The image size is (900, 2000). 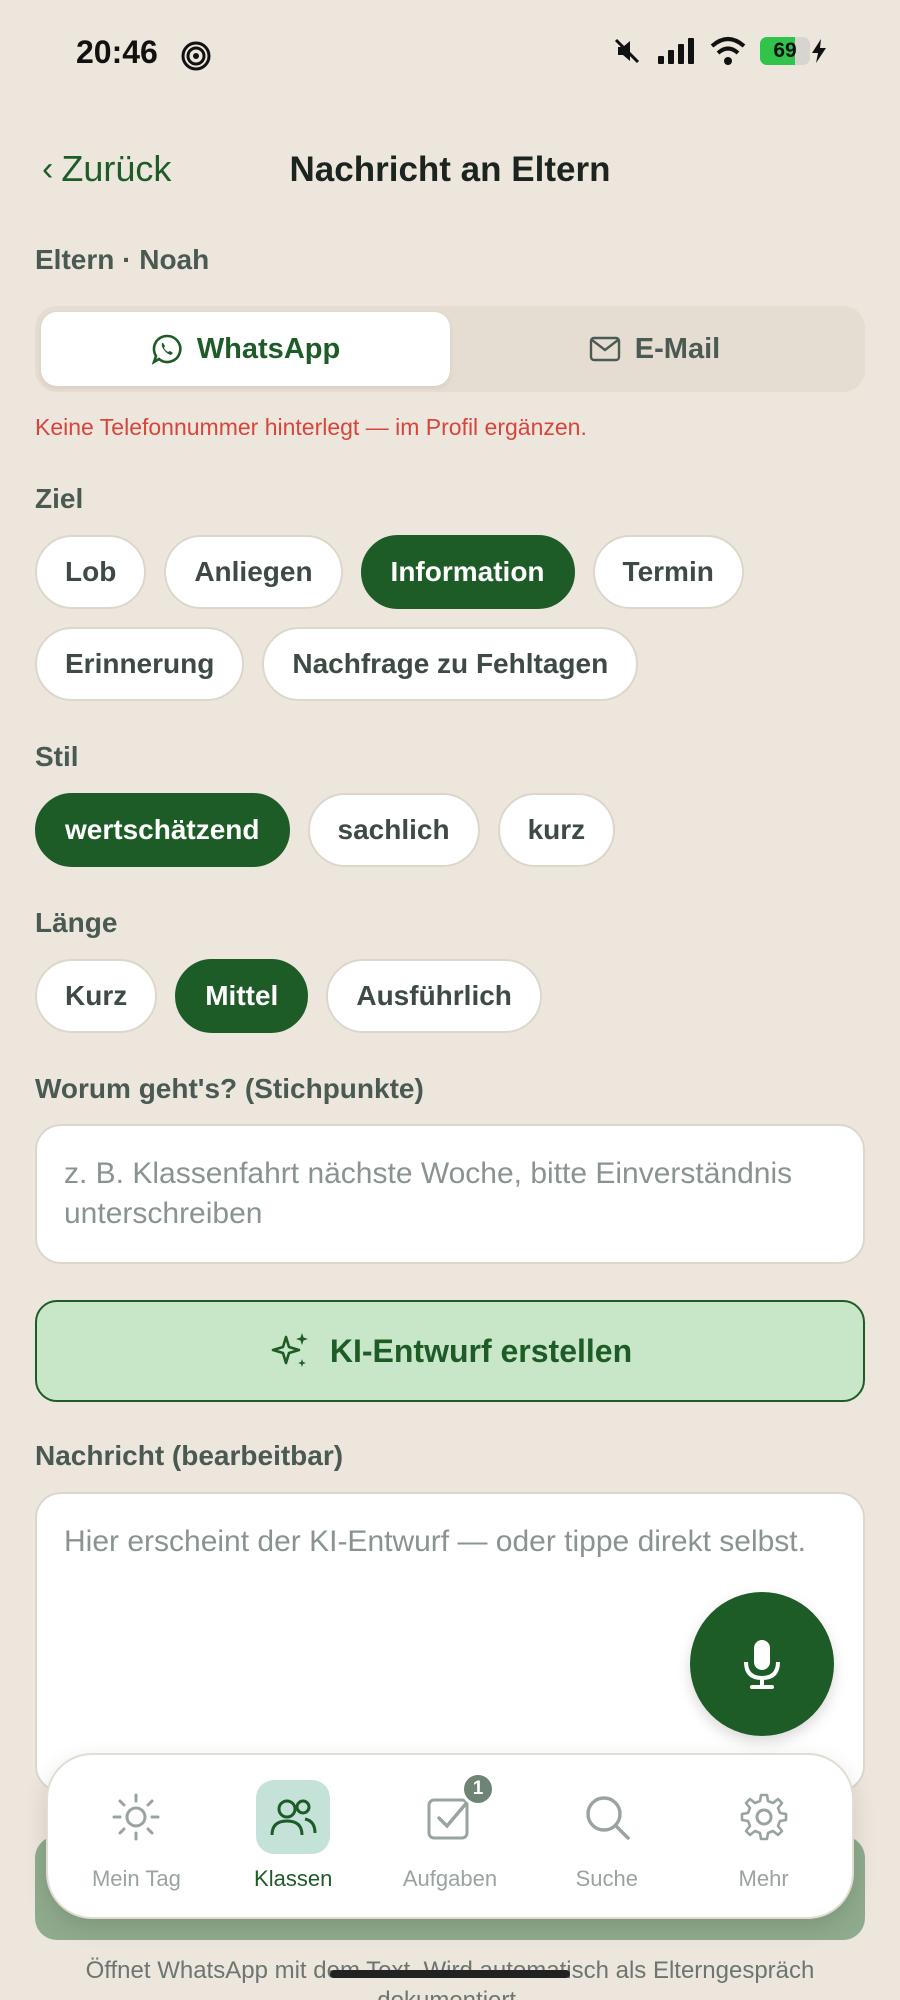 I want to click on tab-klassen-label: Klassen, so click(x=293, y=1878).